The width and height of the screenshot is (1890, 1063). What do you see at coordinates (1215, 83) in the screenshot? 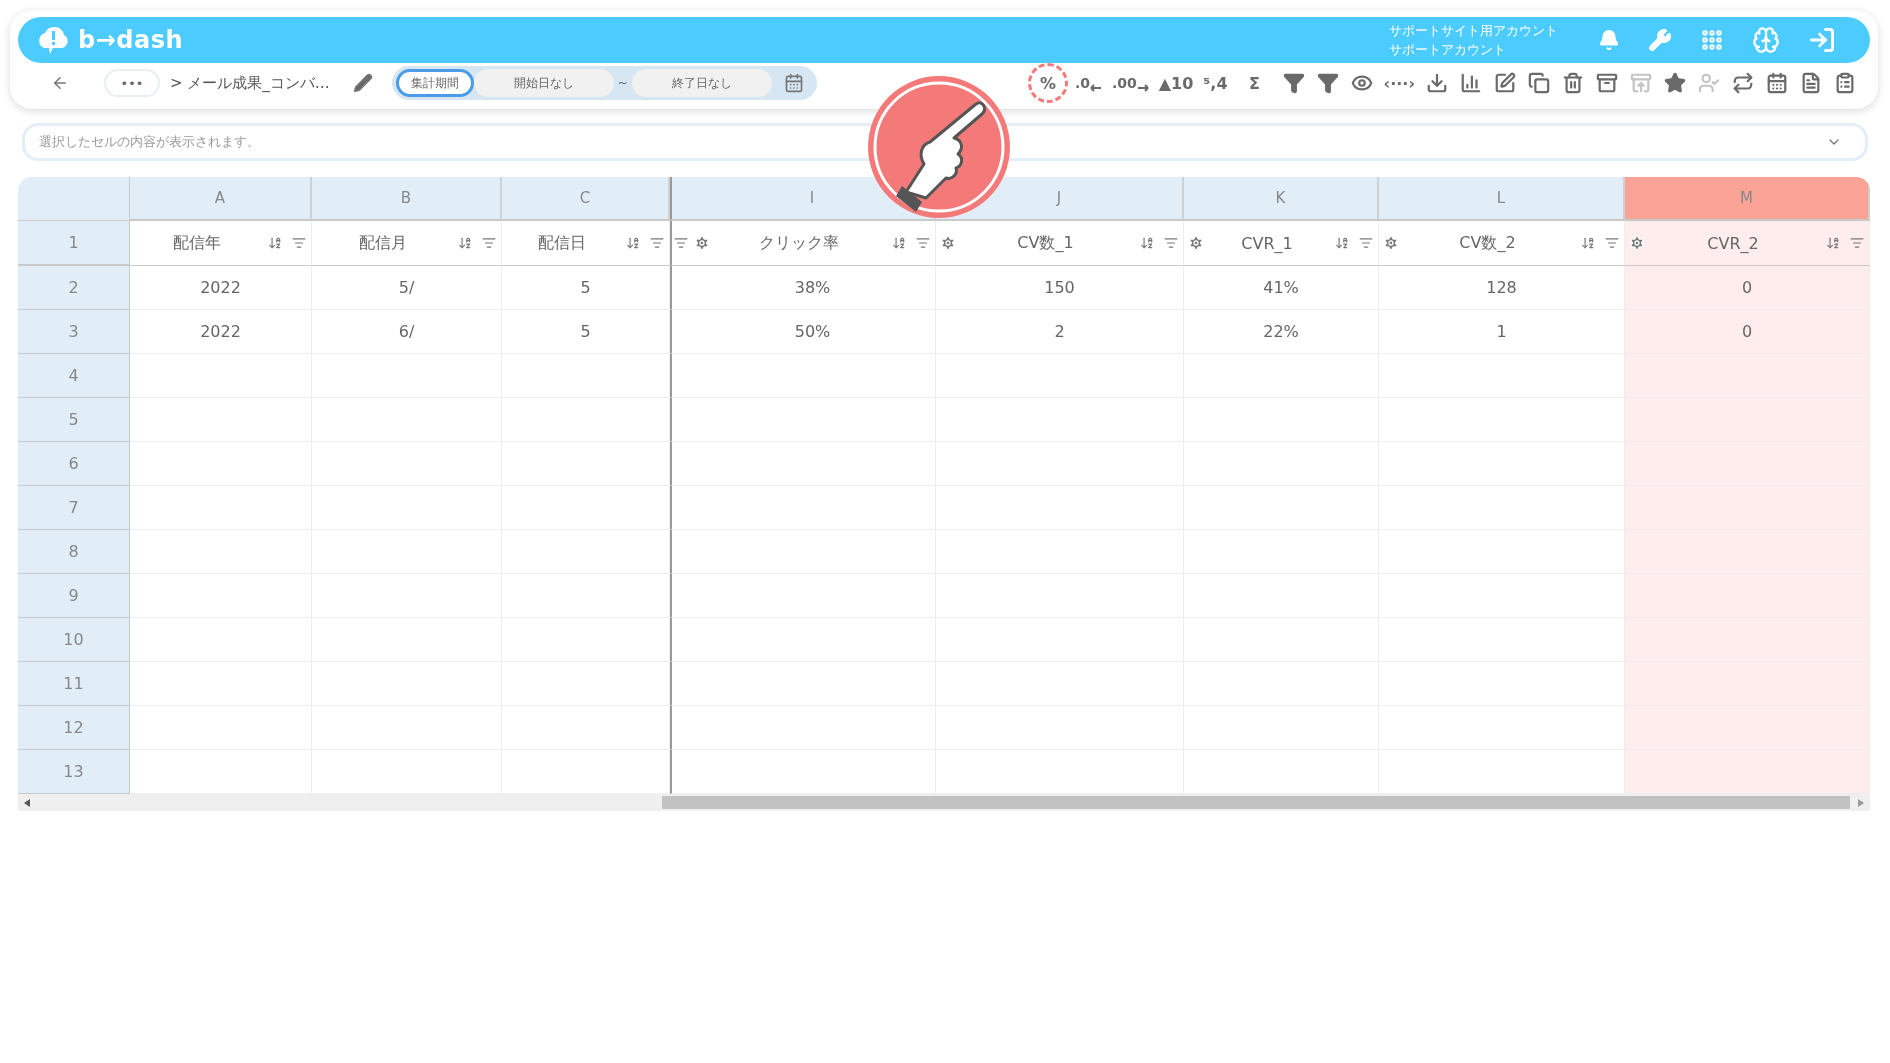
I see `format-button: ⁵,4` at bounding box center [1215, 83].